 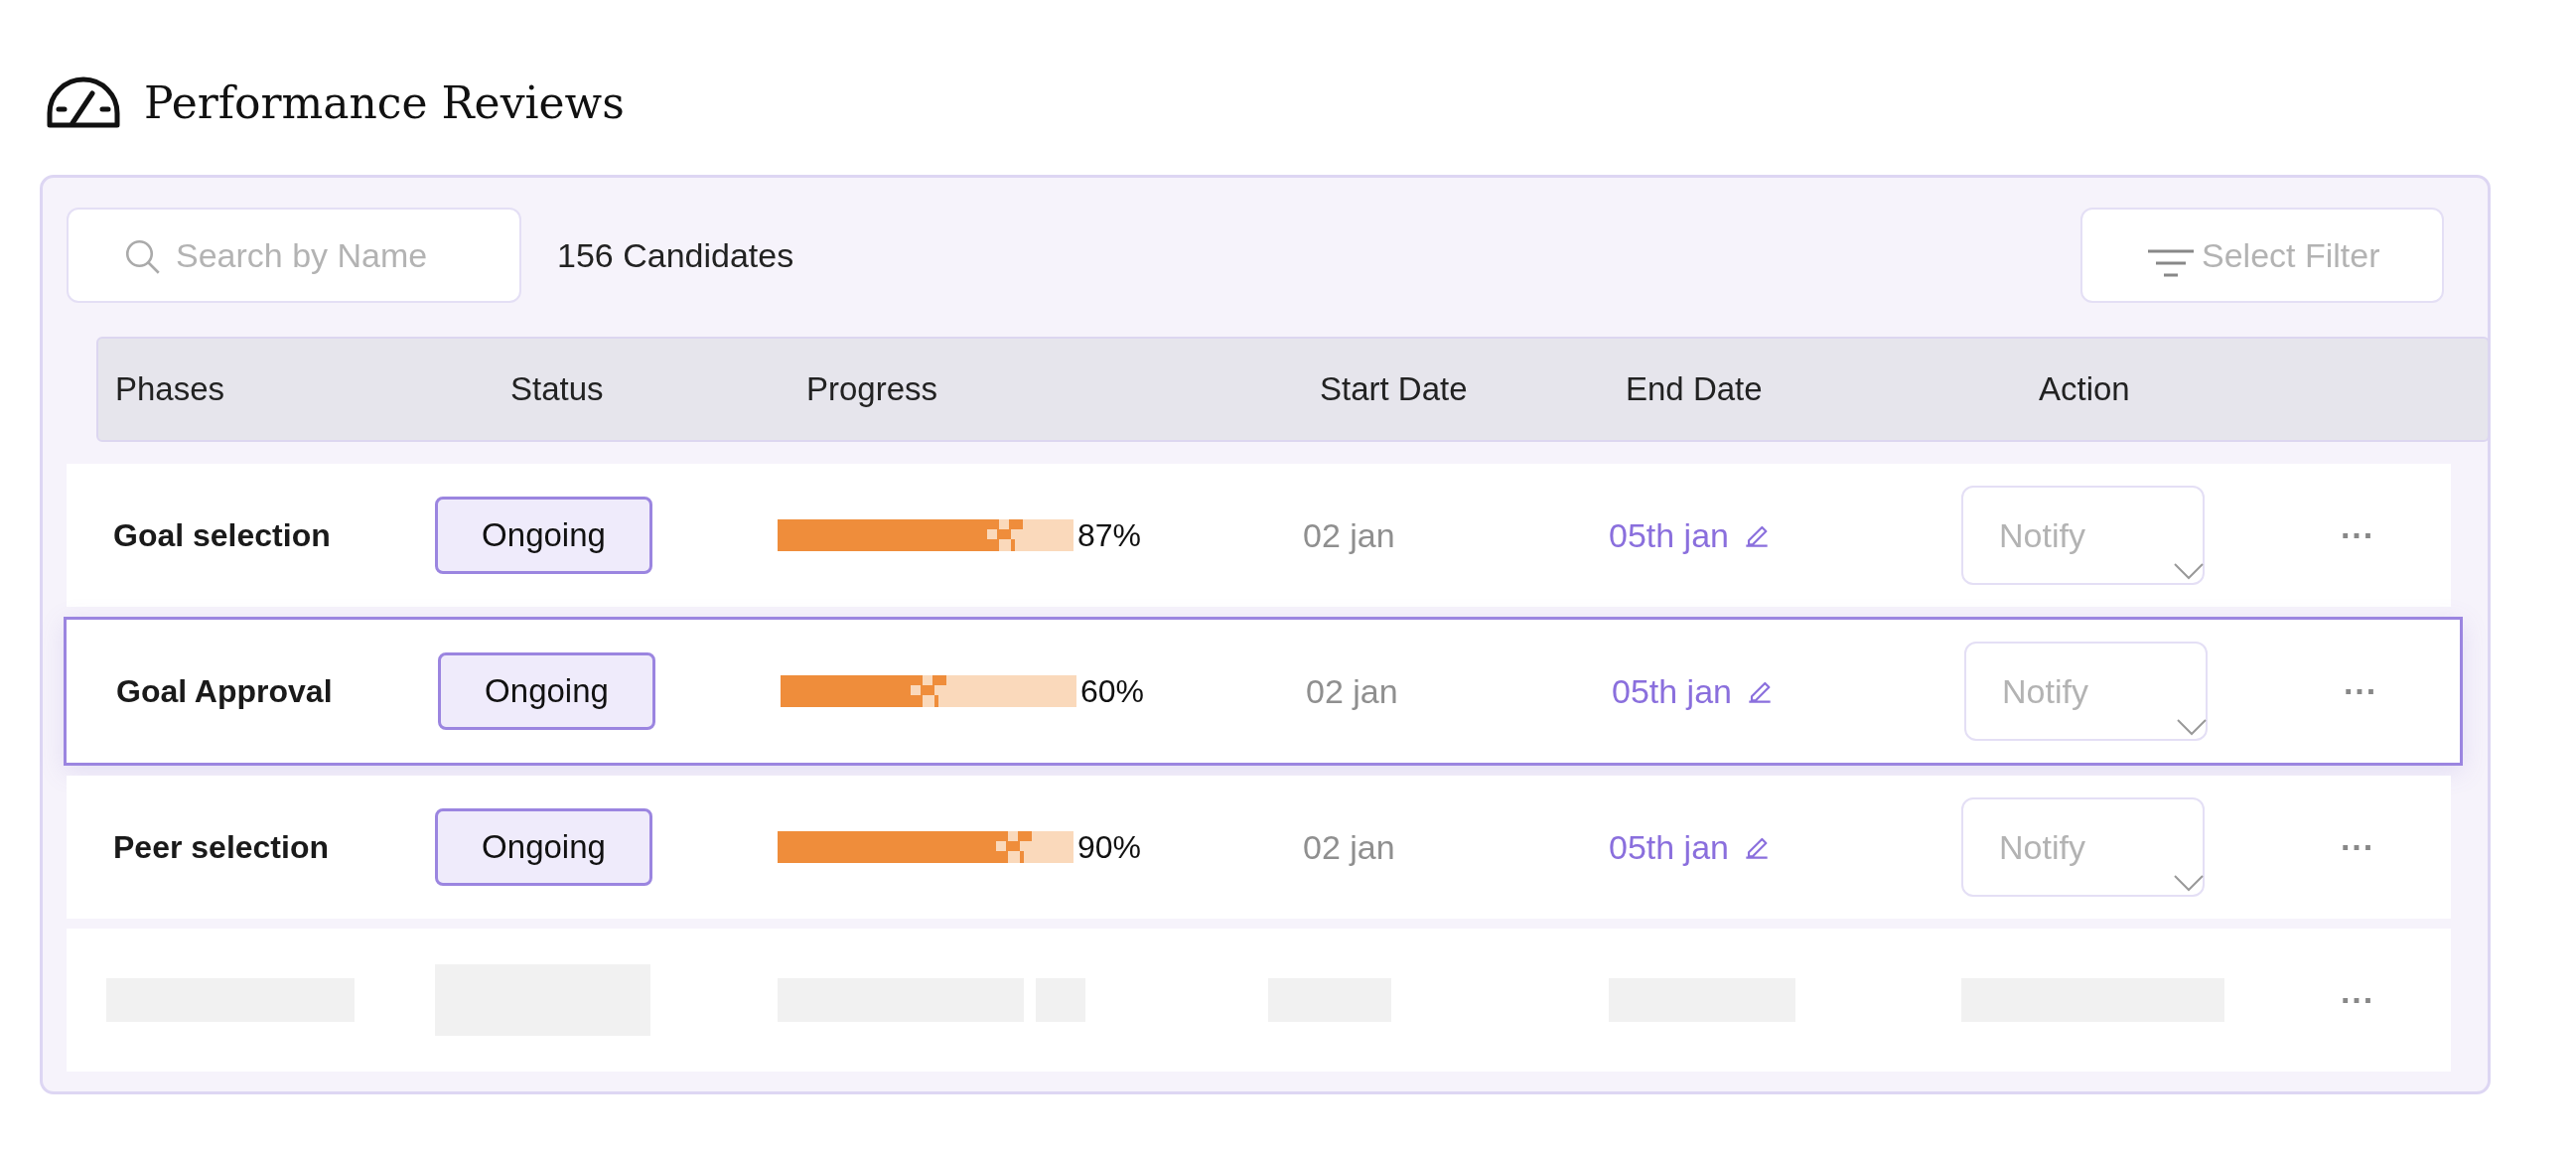 I want to click on column-header: Start Date, so click(x=1395, y=389).